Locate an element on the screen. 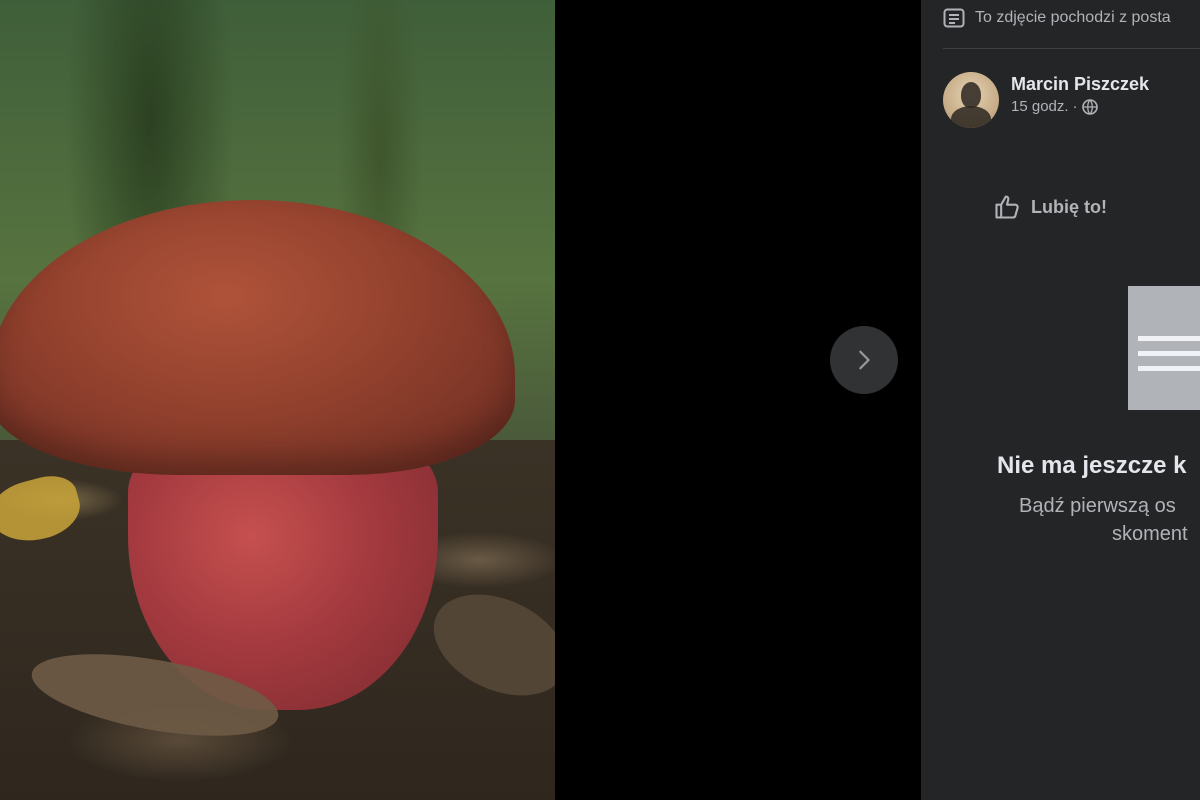 This screenshot has width=1200, height=800. post-meta: 15 godz. · is located at coordinates (1080, 106).